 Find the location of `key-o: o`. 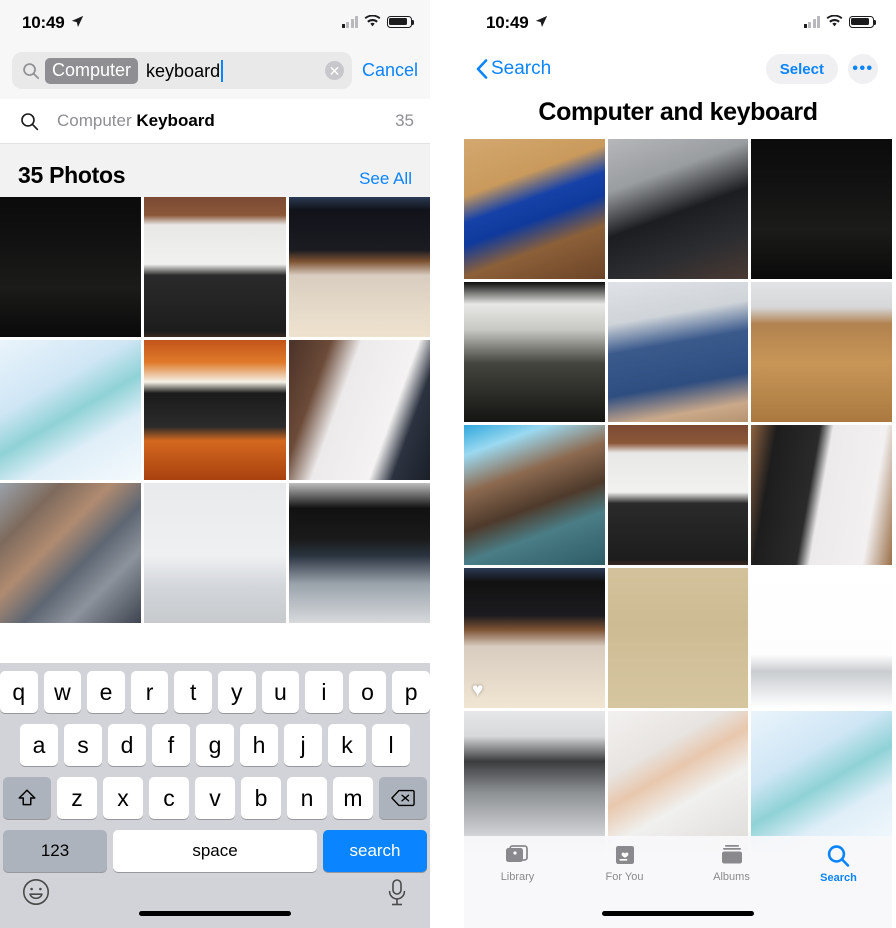

key-o: o is located at coordinates (367, 692).